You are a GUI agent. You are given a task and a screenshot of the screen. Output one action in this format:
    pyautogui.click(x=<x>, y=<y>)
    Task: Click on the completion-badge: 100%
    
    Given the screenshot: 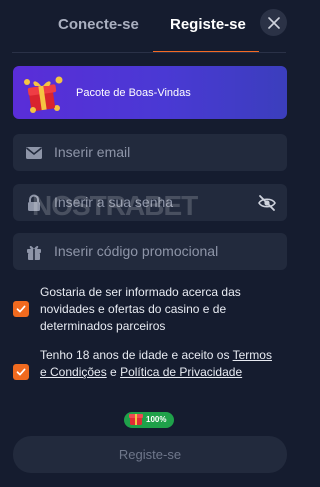 What is the action you would take?
    pyautogui.click(x=149, y=420)
    